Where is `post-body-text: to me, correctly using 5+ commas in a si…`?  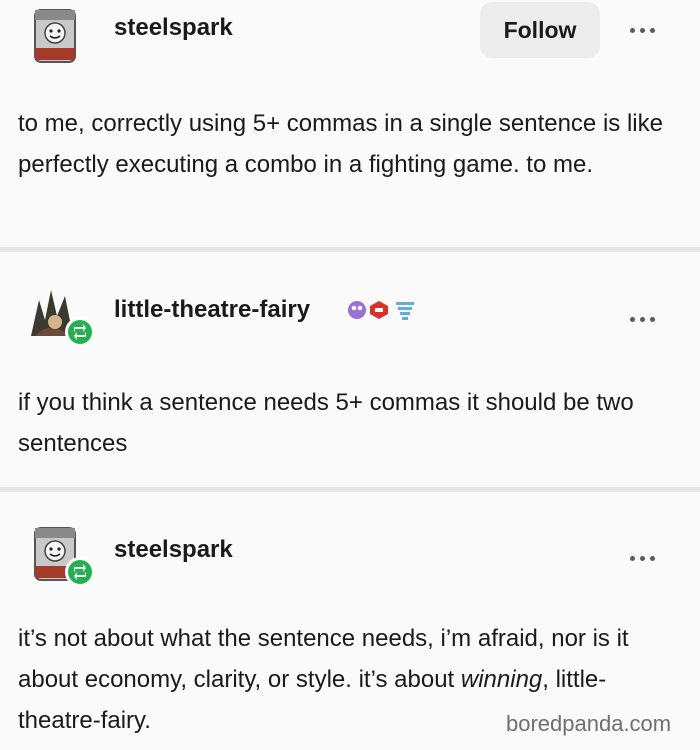
post-body-text: to me, correctly using 5+ commas in a si… is located at coordinates (340, 144).